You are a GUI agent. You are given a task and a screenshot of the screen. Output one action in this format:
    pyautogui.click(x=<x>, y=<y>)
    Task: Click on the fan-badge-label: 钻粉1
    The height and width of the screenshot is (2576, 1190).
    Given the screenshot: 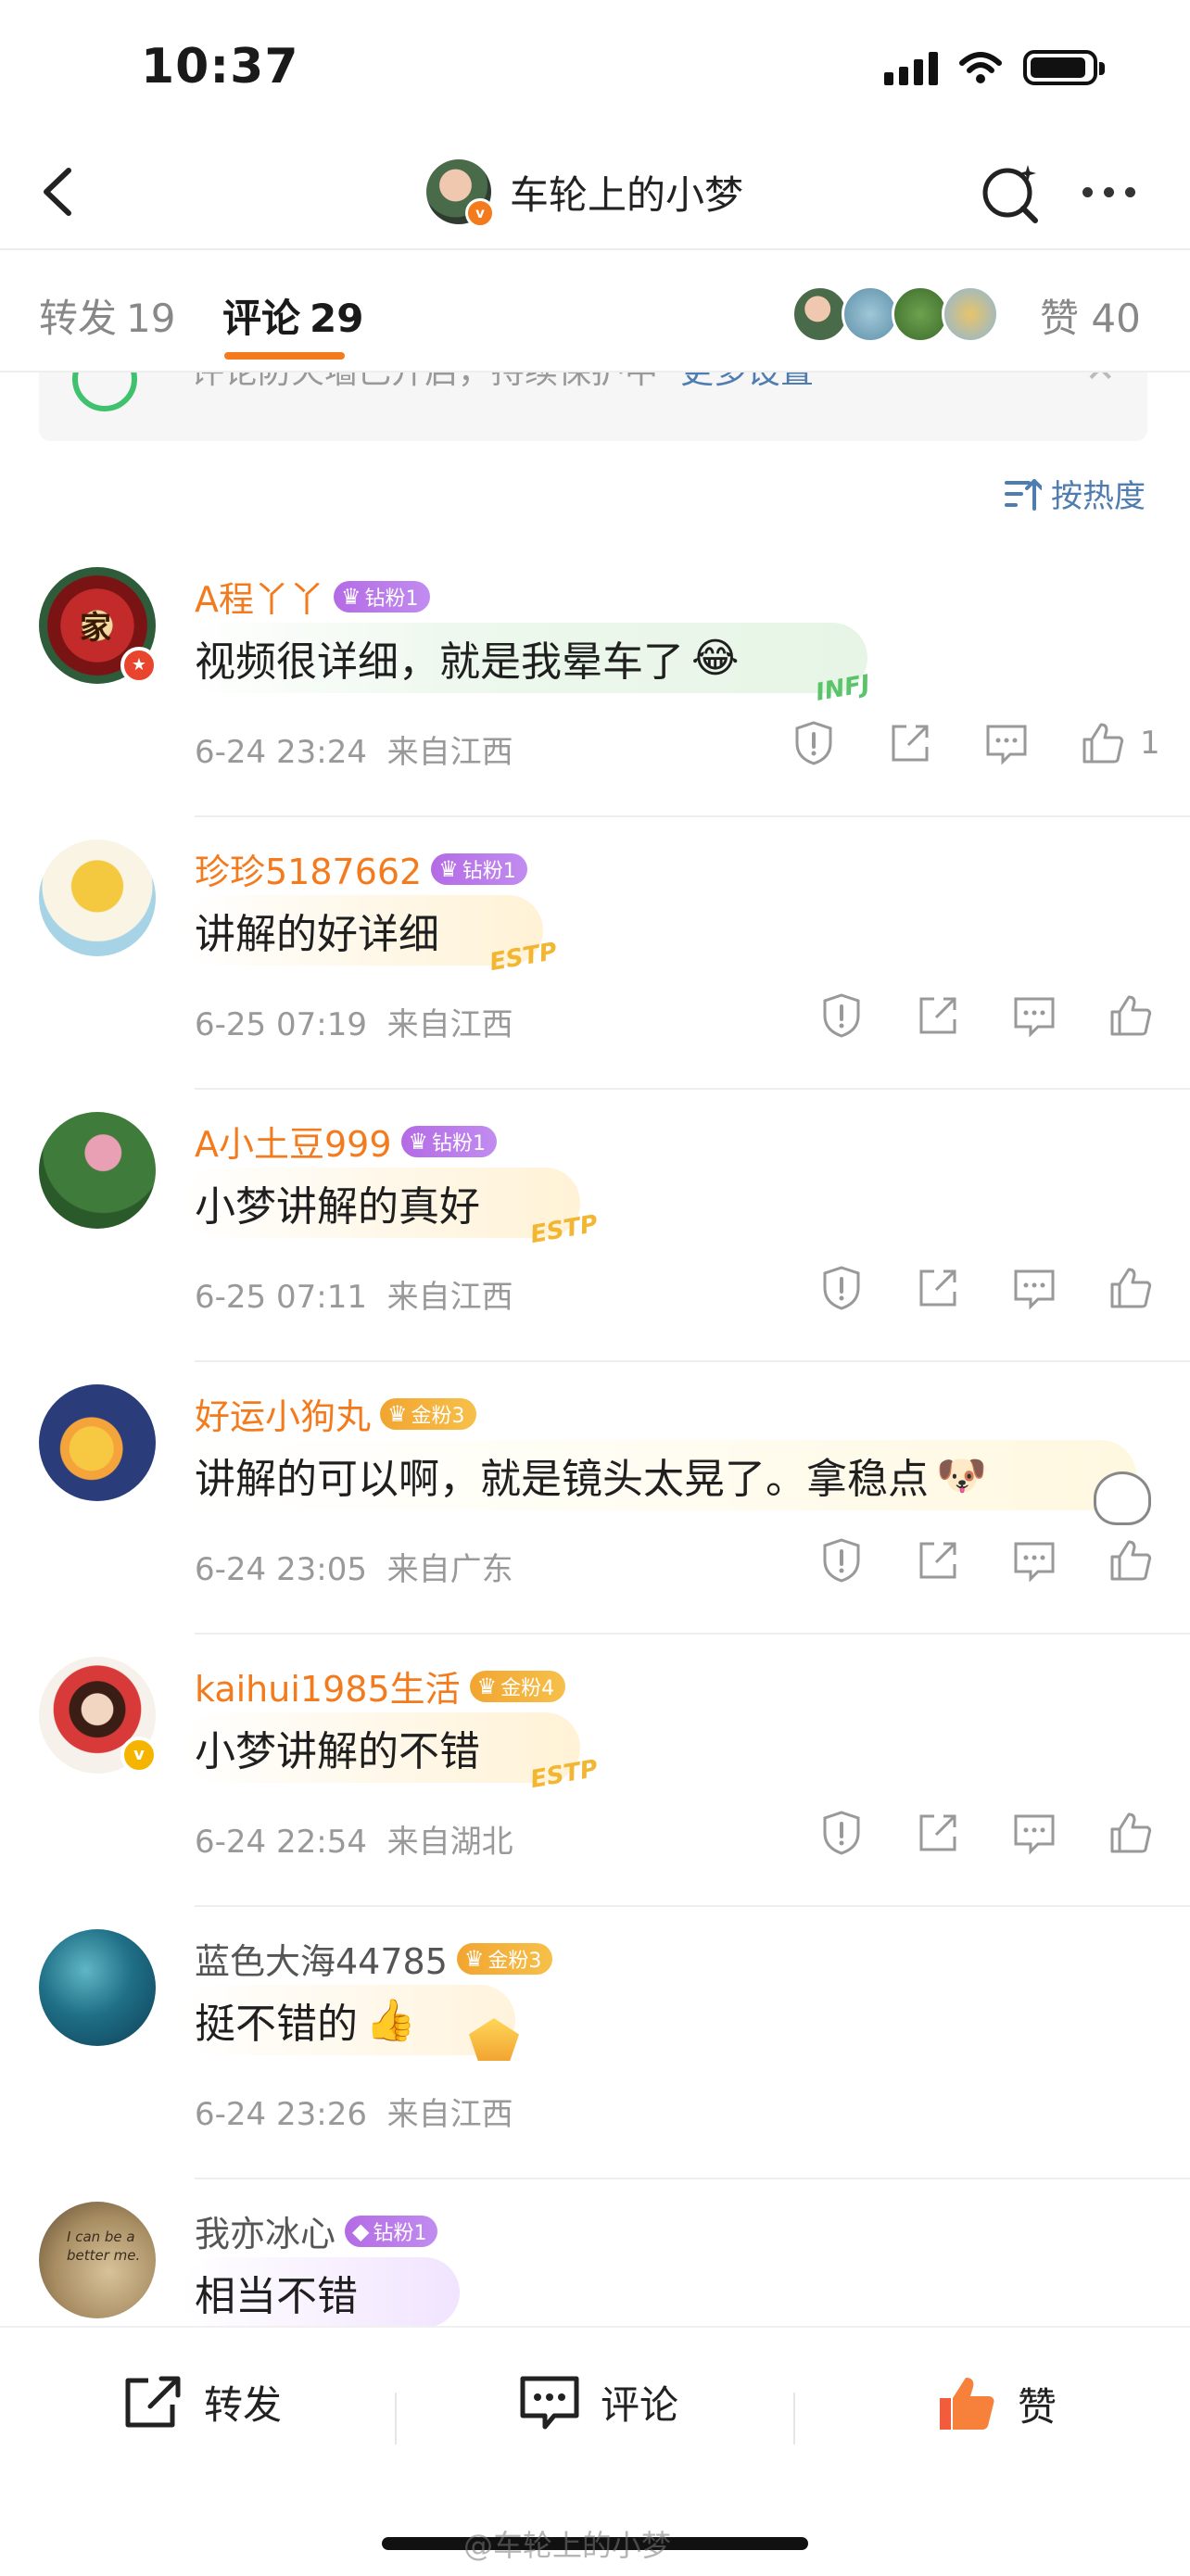 What is the action you would take?
    pyautogui.click(x=391, y=599)
    